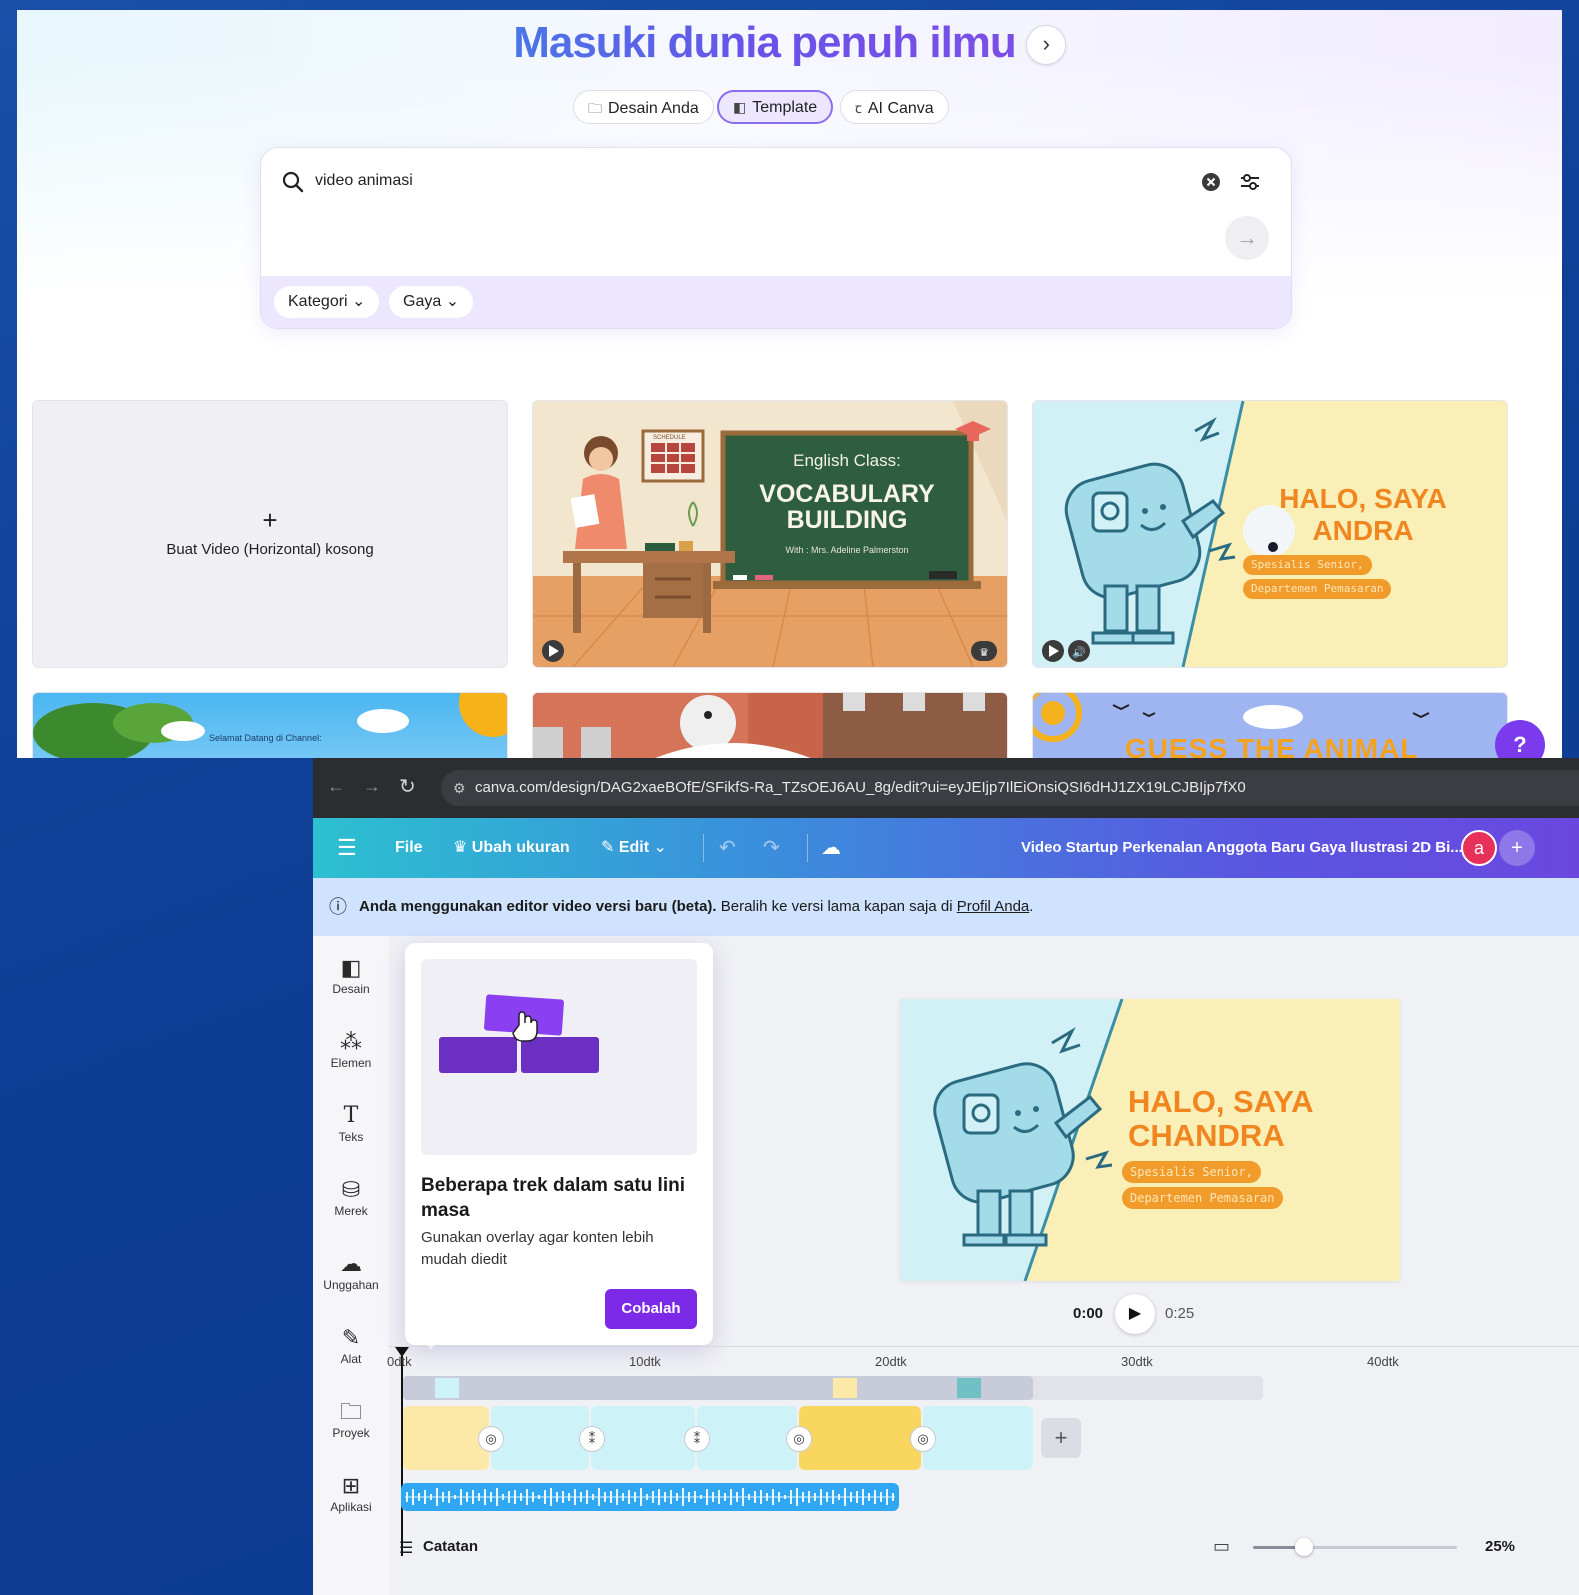 The height and width of the screenshot is (1595, 1579). Describe the element at coordinates (1135, 1314) in the screenshot. I see `play-button: ▶` at that location.